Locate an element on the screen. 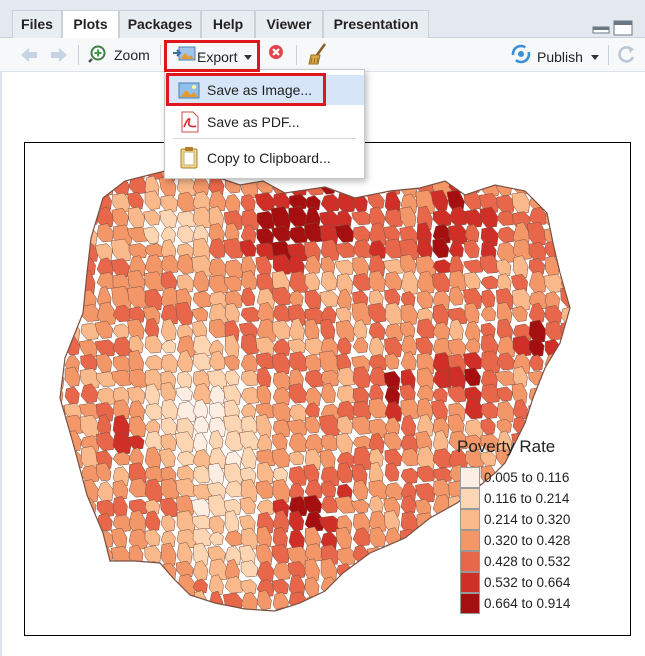 This screenshot has height=656, width=645. minimize-icon is located at coordinates (601, 28).